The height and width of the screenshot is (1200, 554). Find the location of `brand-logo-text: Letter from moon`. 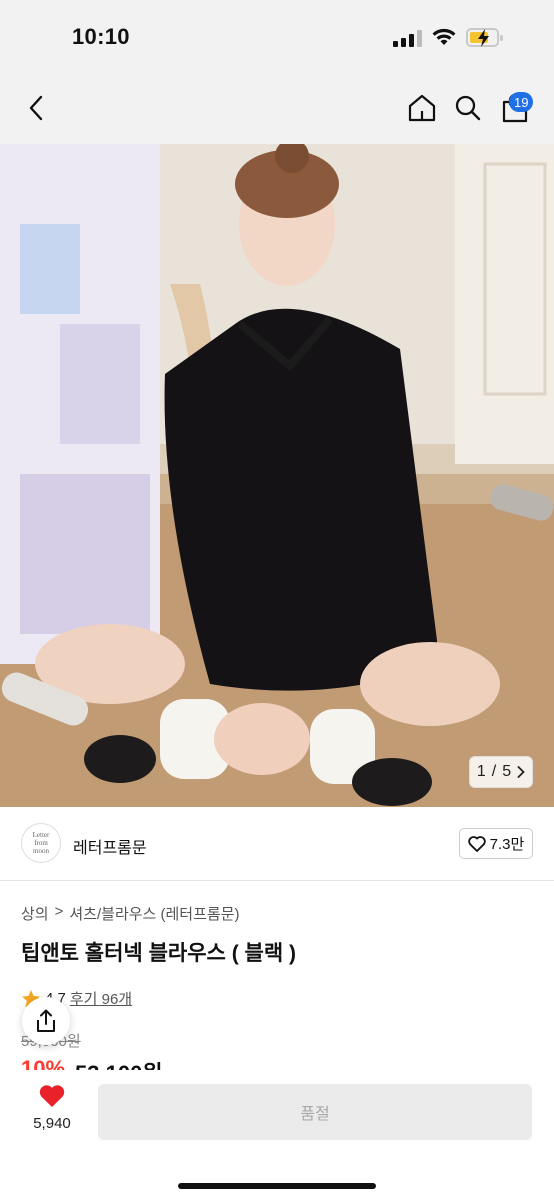

brand-logo-text: Letter from moon is located at coordinates (41, 843).